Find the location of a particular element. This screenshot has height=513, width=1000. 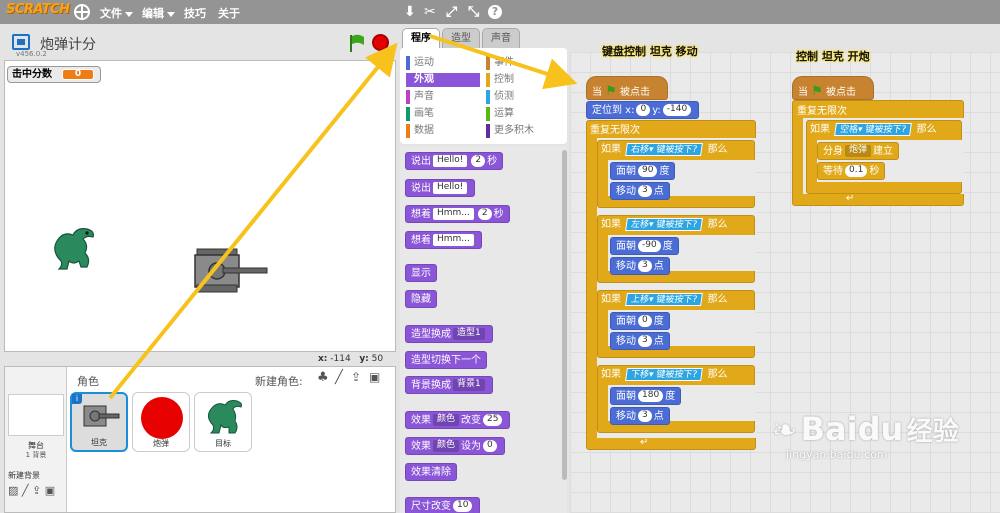

scratch-logo: SCRATCH is located at coordinates (38, 9).